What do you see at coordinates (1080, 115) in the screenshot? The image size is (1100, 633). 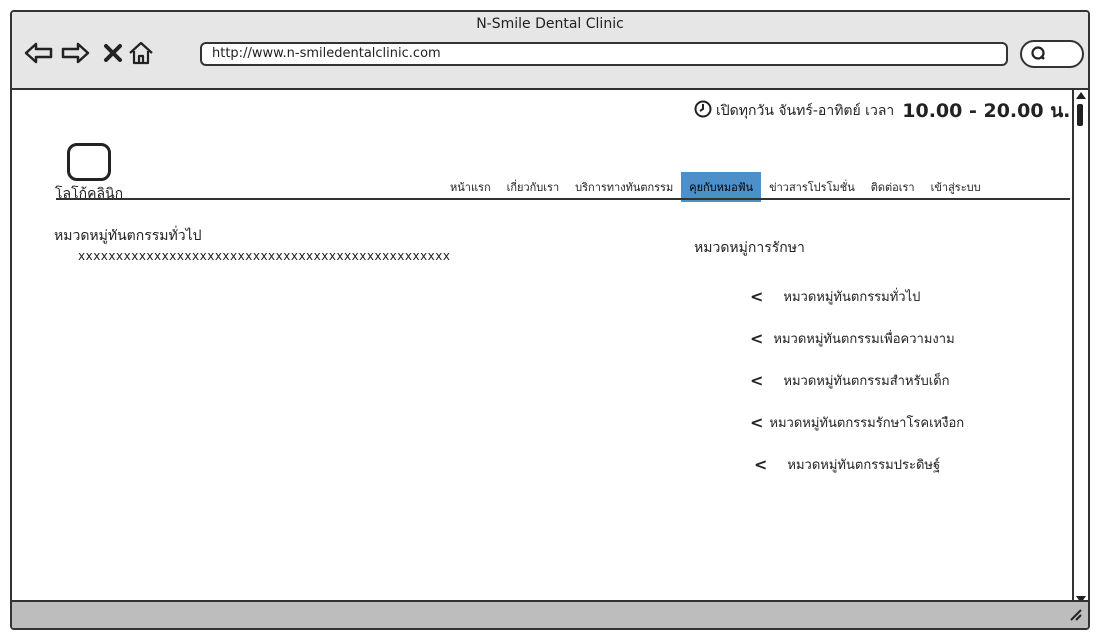 I see `scroll-thumb` at bounding box center [1080, 115].